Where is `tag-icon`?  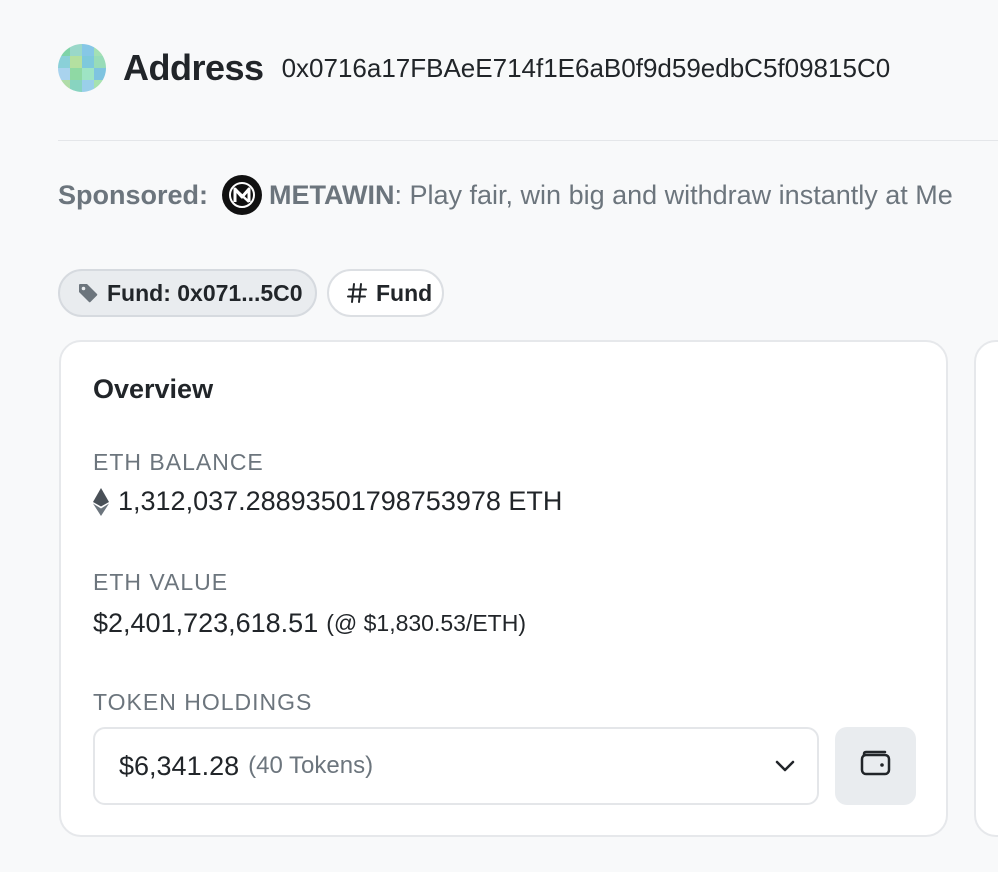 tag-icon is located at coordinates (88, 293).